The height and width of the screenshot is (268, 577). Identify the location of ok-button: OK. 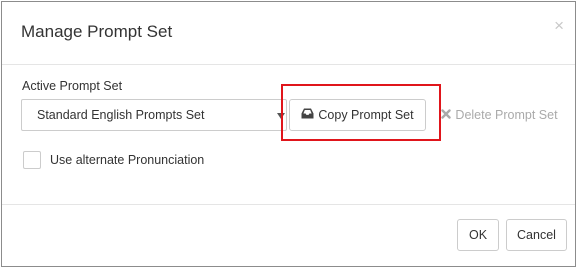
(478, 235).